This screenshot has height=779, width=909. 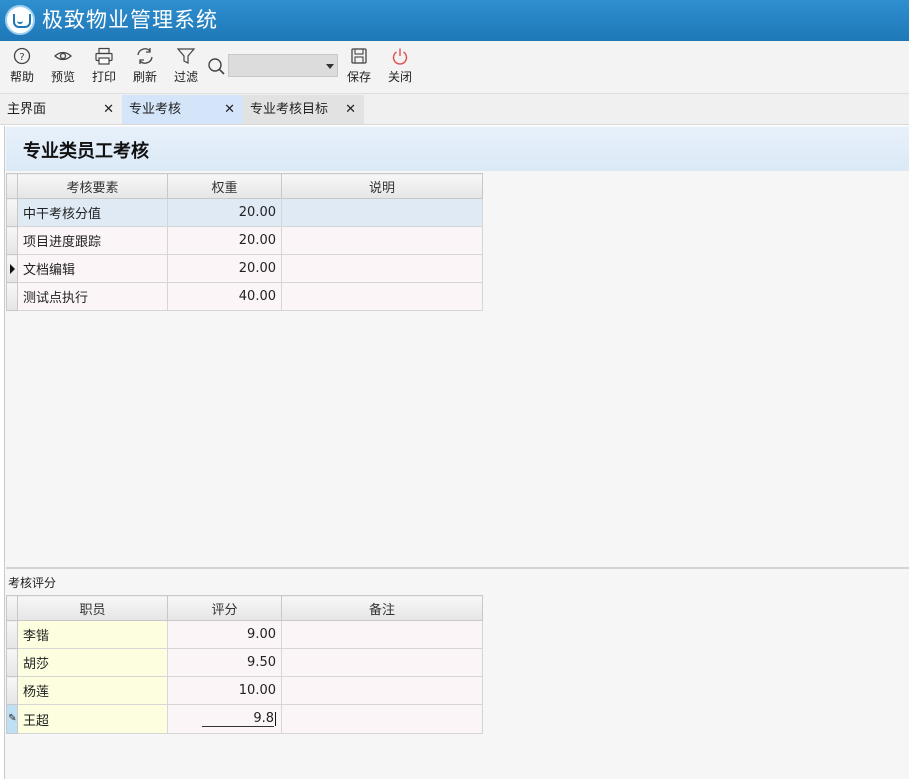 I want to click on tab-main: 主界面 ✕, so click(x=61, y=109).